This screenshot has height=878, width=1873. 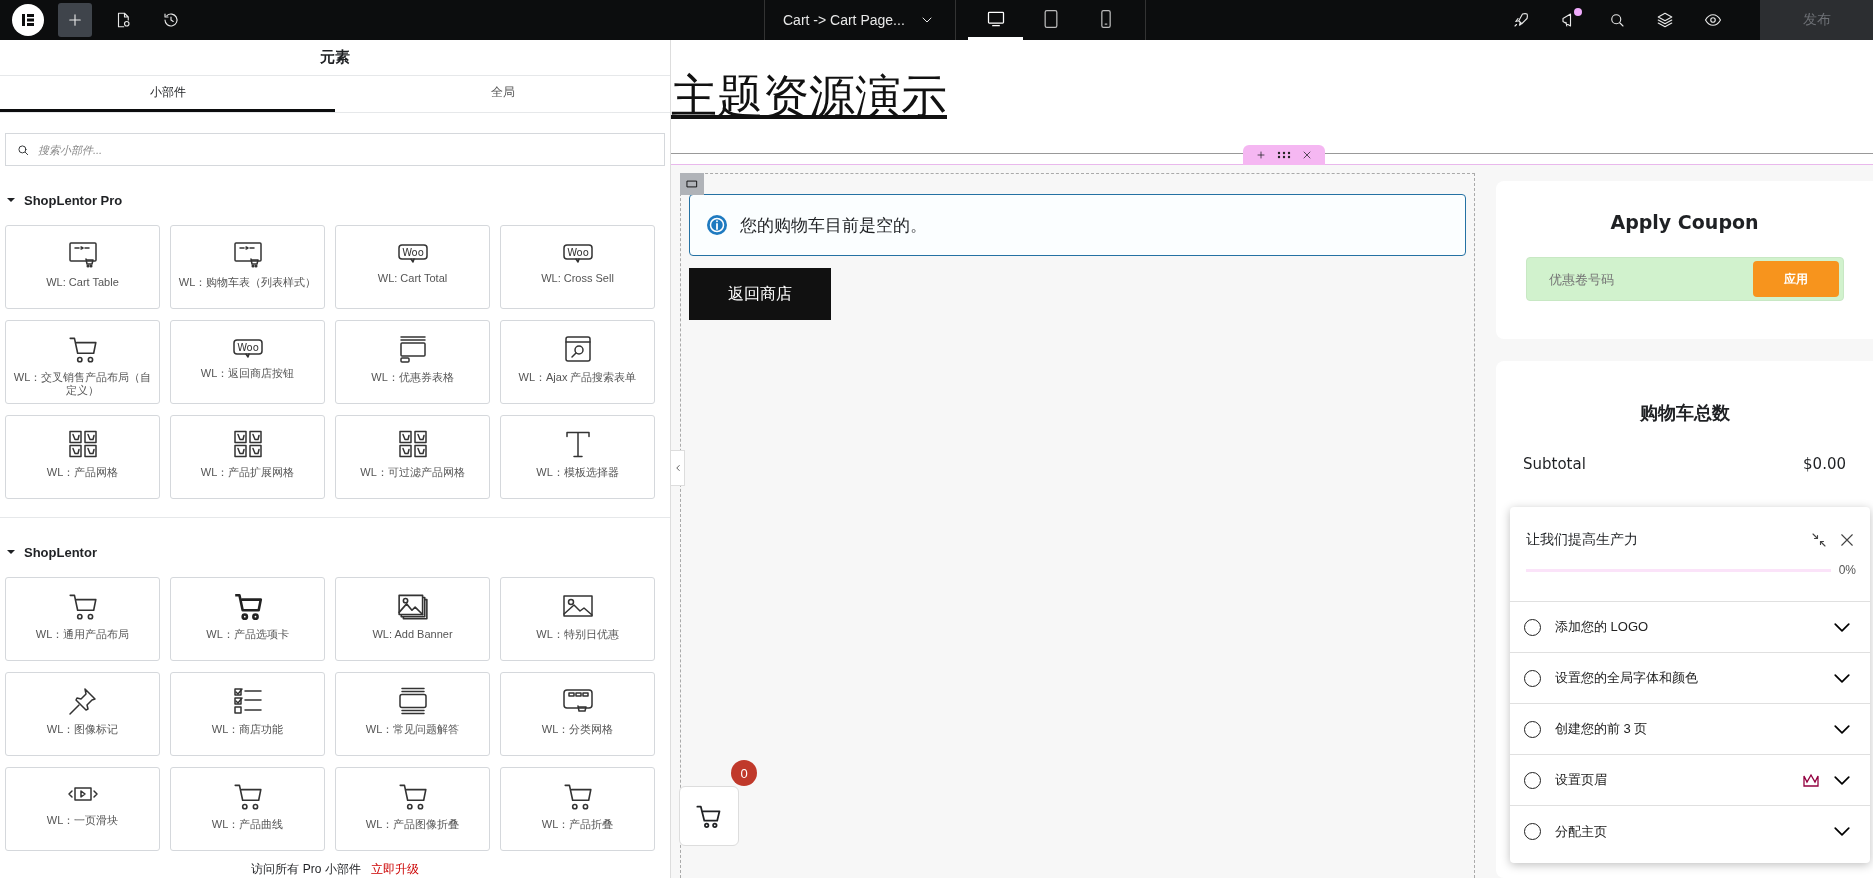 What do you see at coordinates (717, 225) in the screenshot?
I see `info-icon` at bounding box center [717, 225].